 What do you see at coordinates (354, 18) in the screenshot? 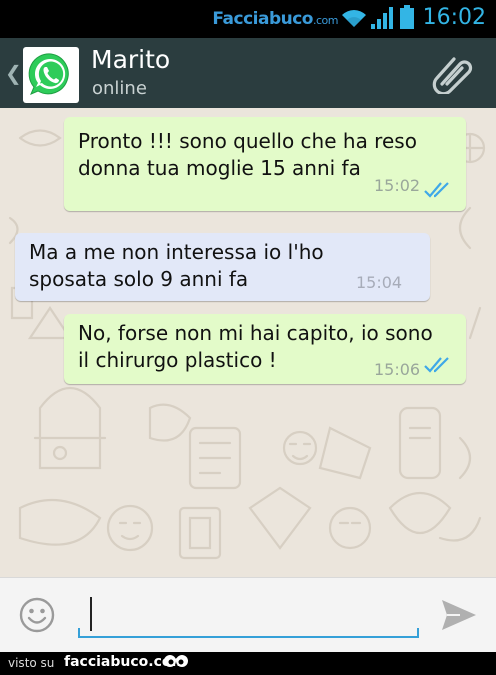
I see `wifi-icon` at bounding box center [354, 18].